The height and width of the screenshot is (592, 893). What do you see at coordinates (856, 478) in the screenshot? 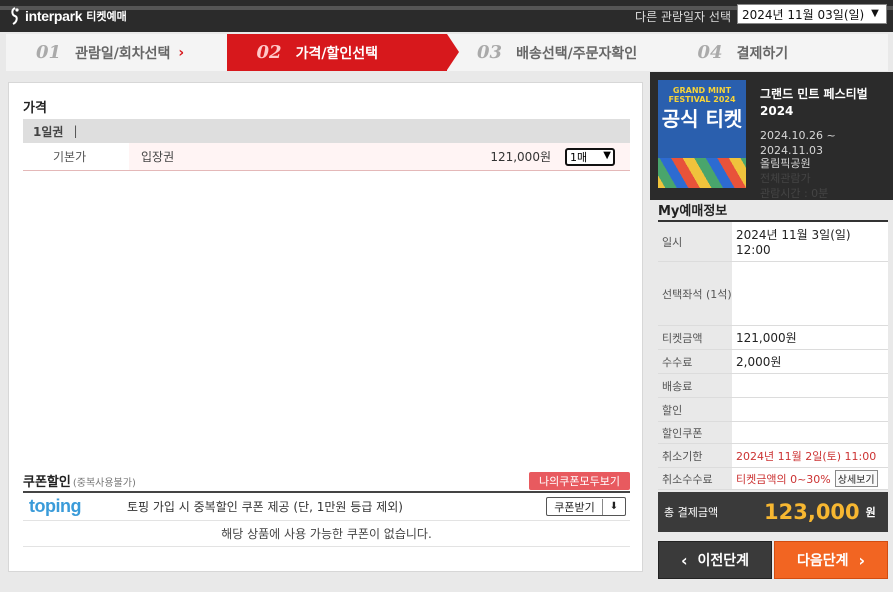
I see `details-button: 상세보기` at bounding box center [856, 478].